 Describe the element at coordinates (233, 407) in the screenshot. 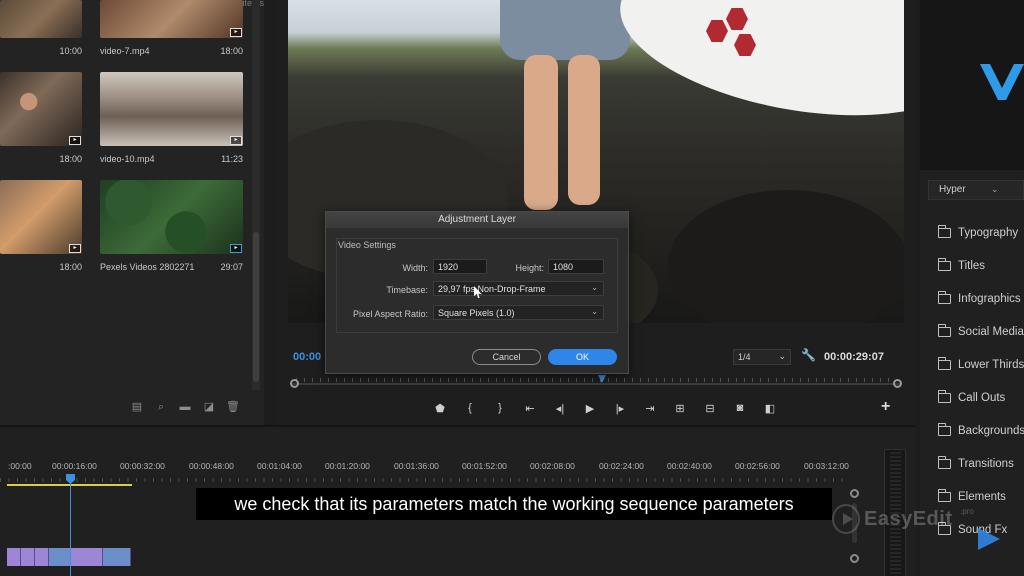

I see `trash-icon: 🗑` at that location.